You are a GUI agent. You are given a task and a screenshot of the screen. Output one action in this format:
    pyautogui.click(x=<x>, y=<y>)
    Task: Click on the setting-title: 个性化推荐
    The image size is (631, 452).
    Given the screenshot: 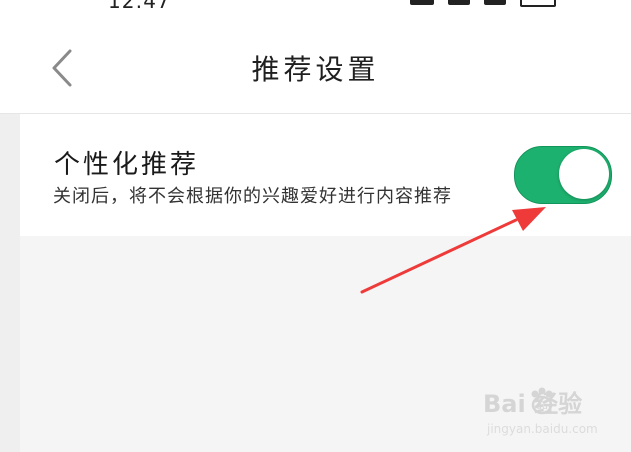 What is the action you would take?
    pyautogui.click(x=127, y=165)
    